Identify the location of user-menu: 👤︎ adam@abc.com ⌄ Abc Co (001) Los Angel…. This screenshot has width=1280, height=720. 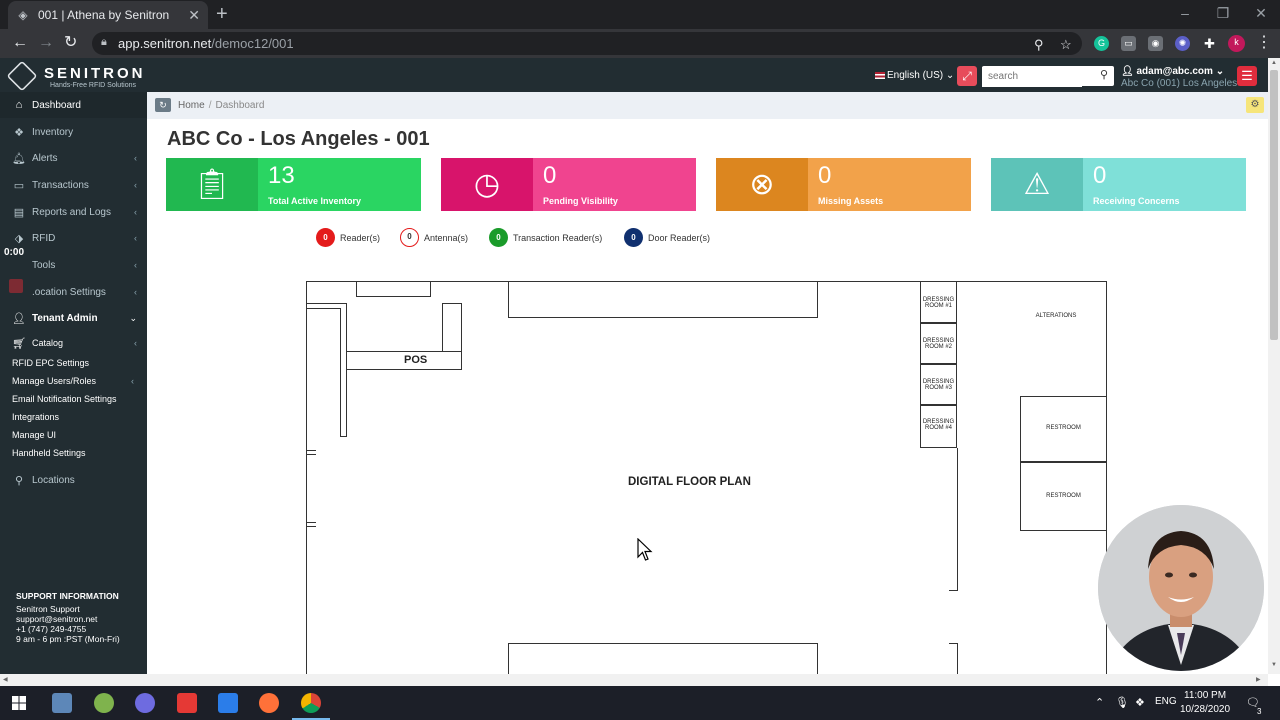
(1179, 77).